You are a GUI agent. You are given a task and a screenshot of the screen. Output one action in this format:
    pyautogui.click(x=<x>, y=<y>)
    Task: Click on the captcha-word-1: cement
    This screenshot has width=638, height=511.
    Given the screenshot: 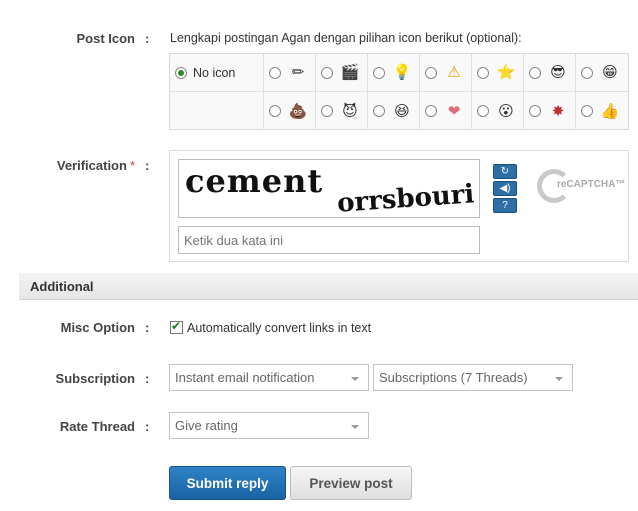 What is the action you would take?
    pyautogui.click(x=254, y=181)
    